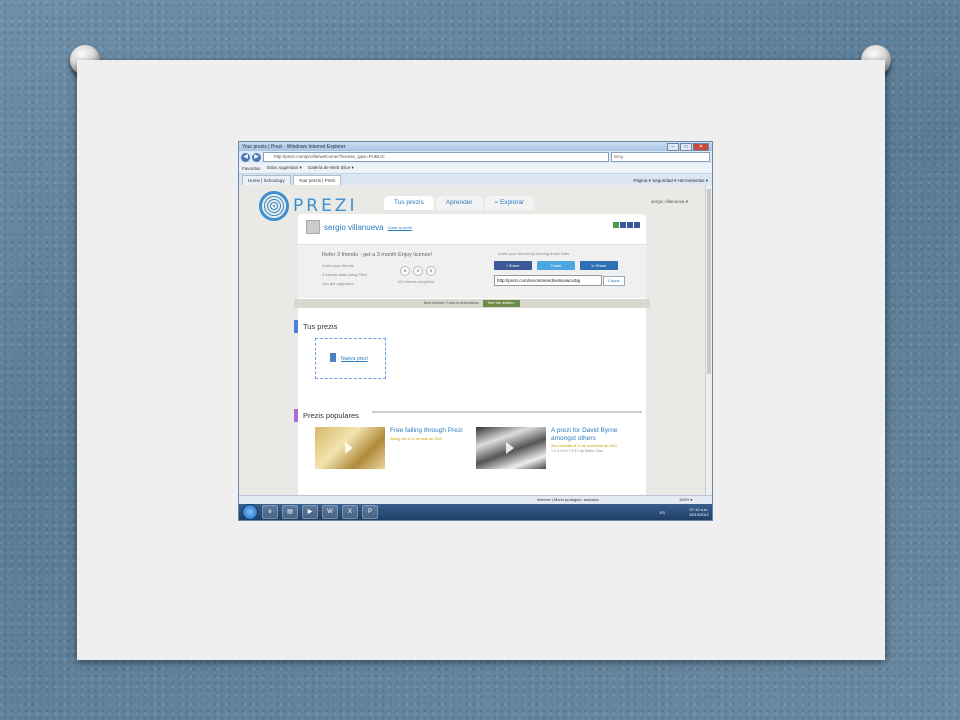 The height and width of the screenshot is (720, 960). I want to click on prezi-logo-icon, so click(274, 206).